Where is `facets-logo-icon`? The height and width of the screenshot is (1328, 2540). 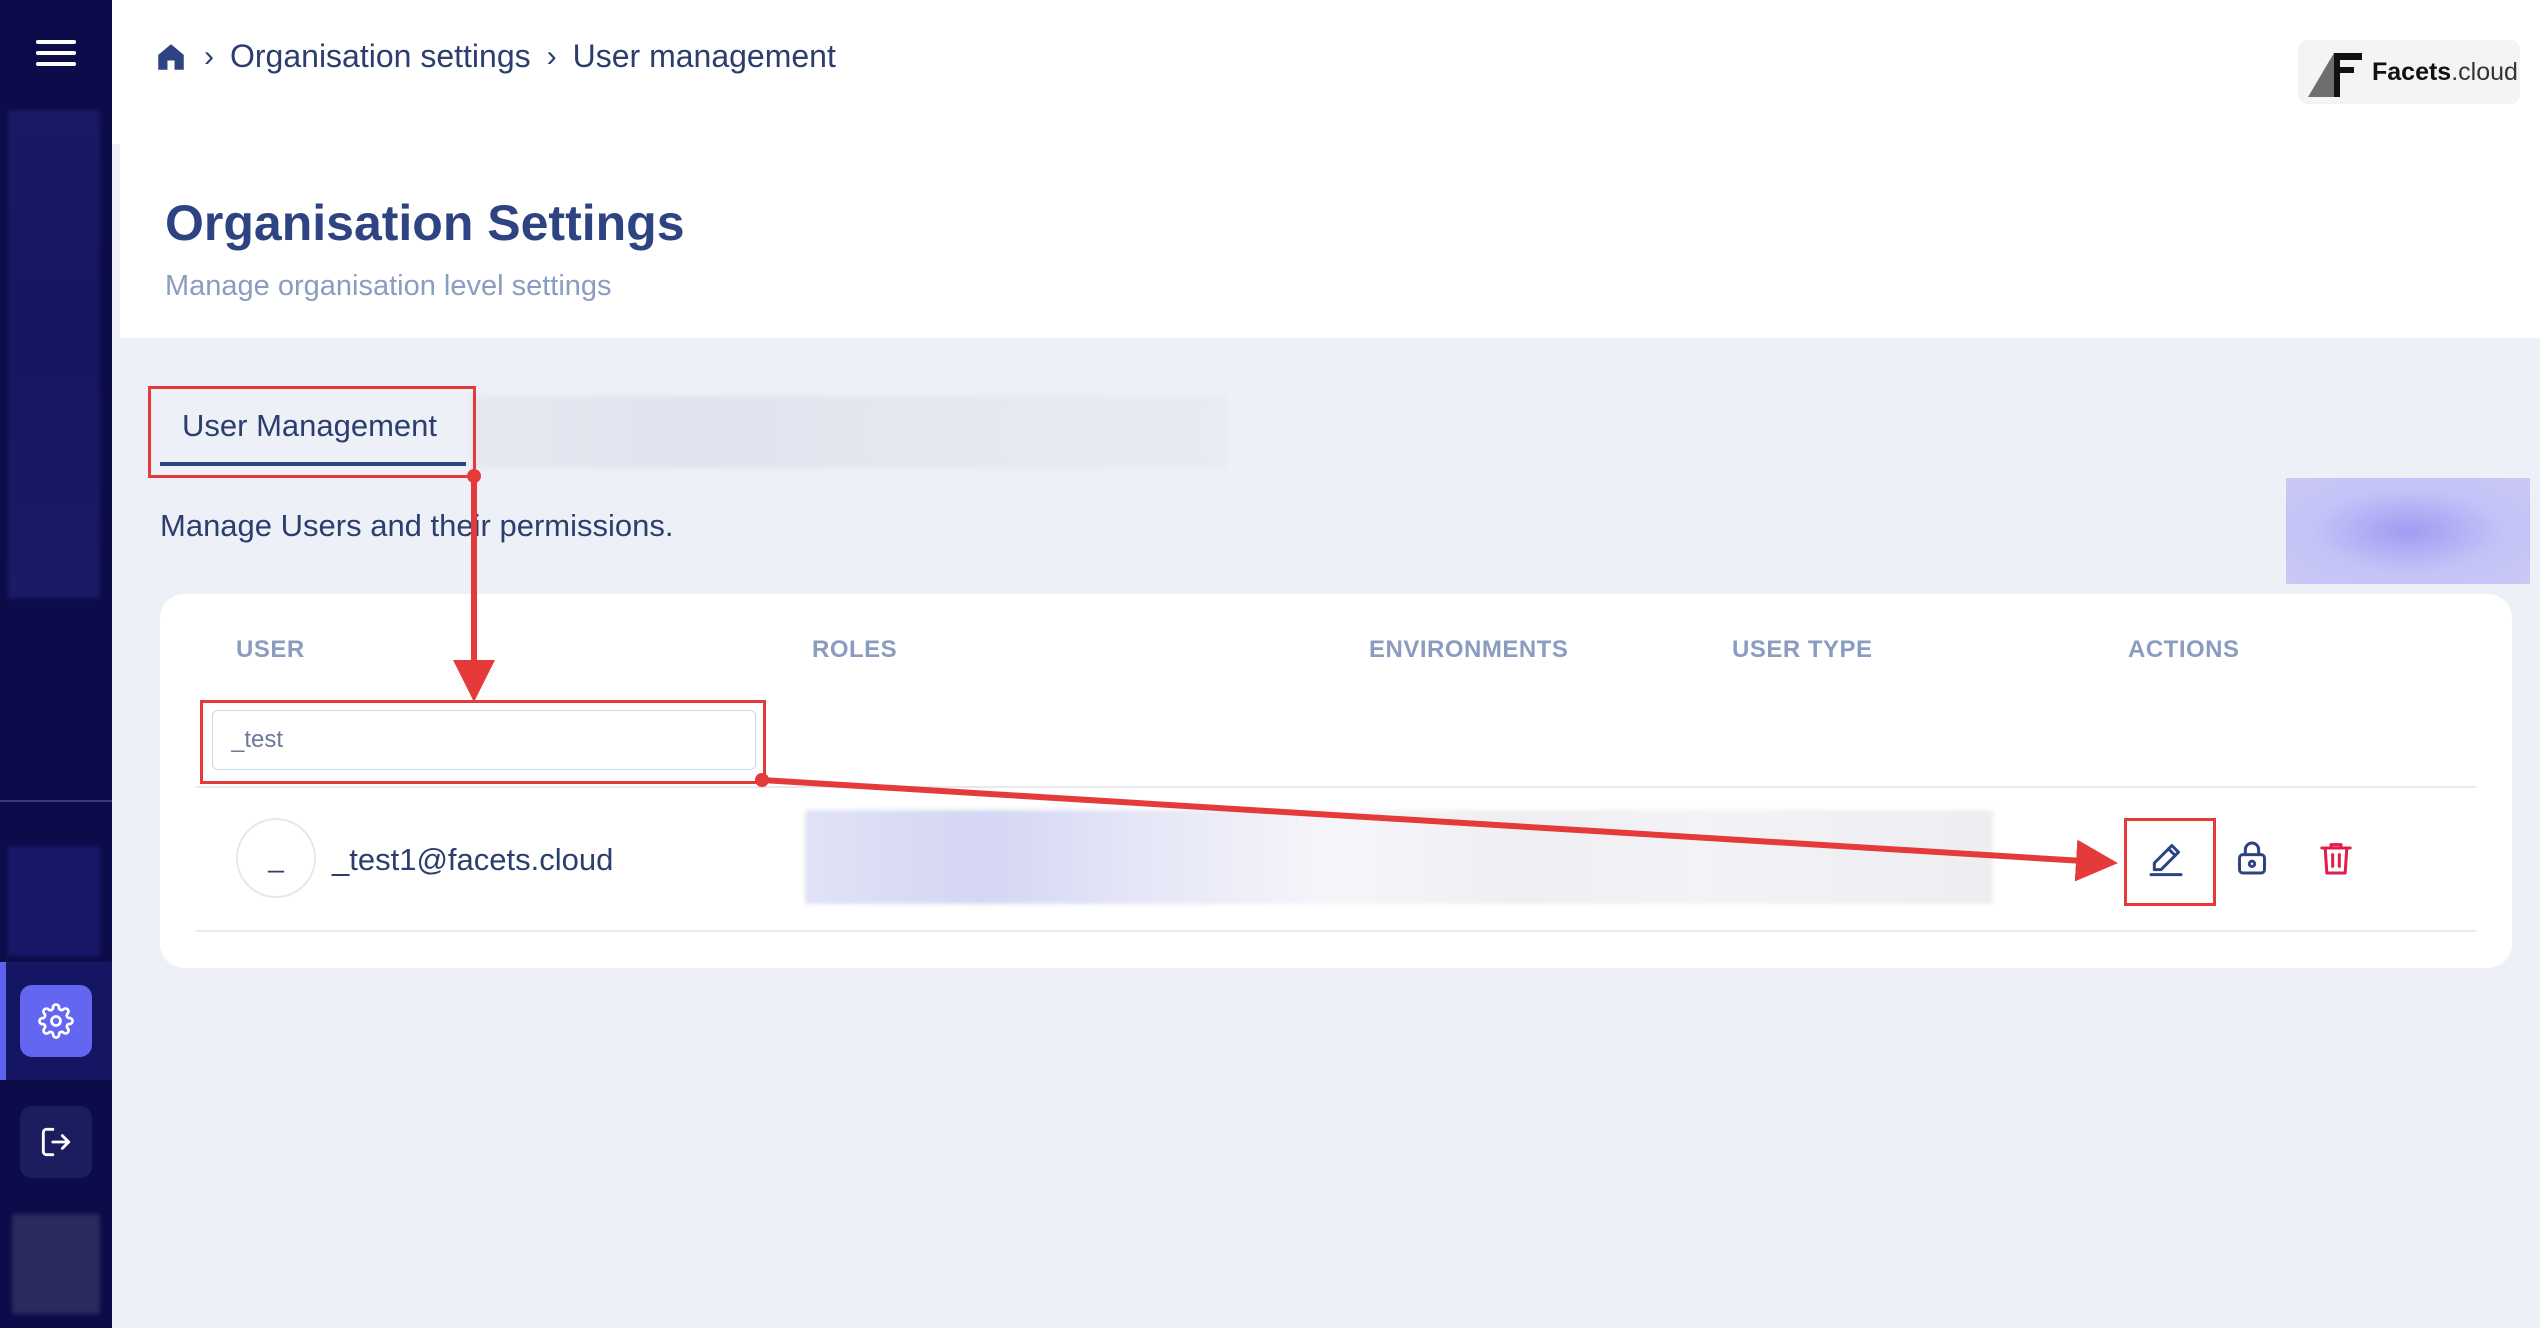
facets-logo-icon is located at coordinates (2335, 75).